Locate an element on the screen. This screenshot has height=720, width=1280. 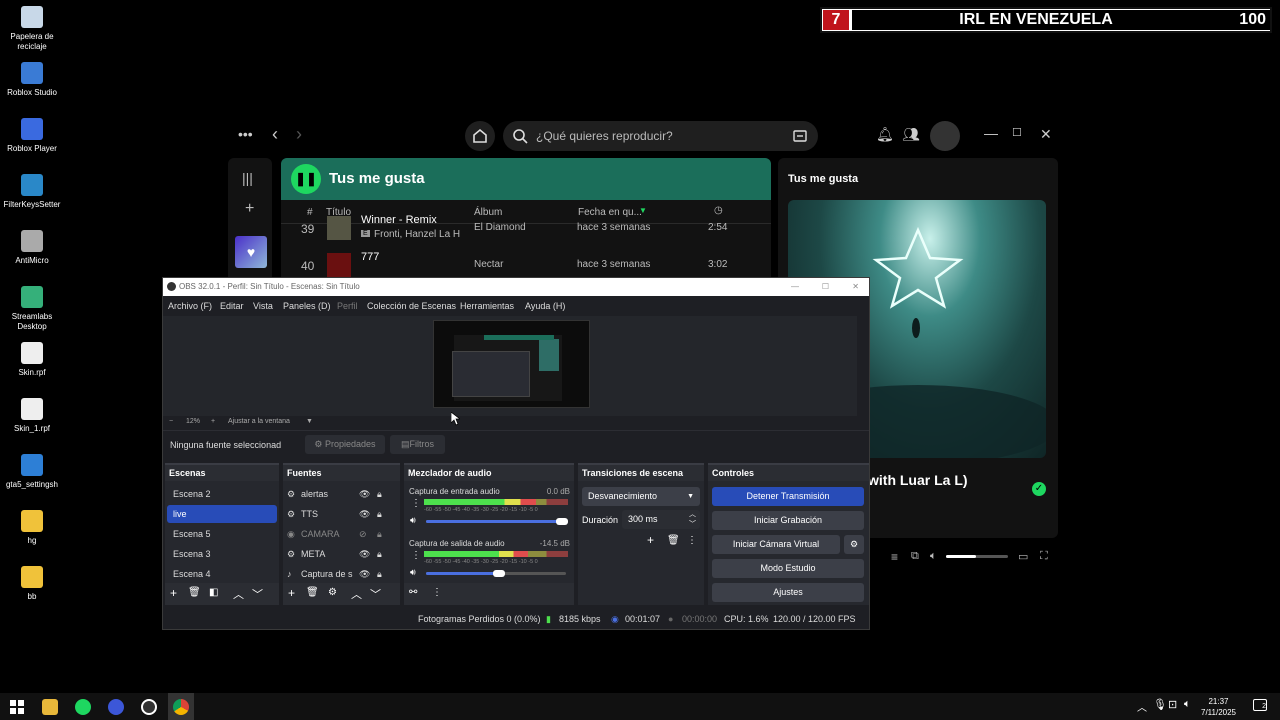
menu-item: Vista is located at coordinates (263, 306).